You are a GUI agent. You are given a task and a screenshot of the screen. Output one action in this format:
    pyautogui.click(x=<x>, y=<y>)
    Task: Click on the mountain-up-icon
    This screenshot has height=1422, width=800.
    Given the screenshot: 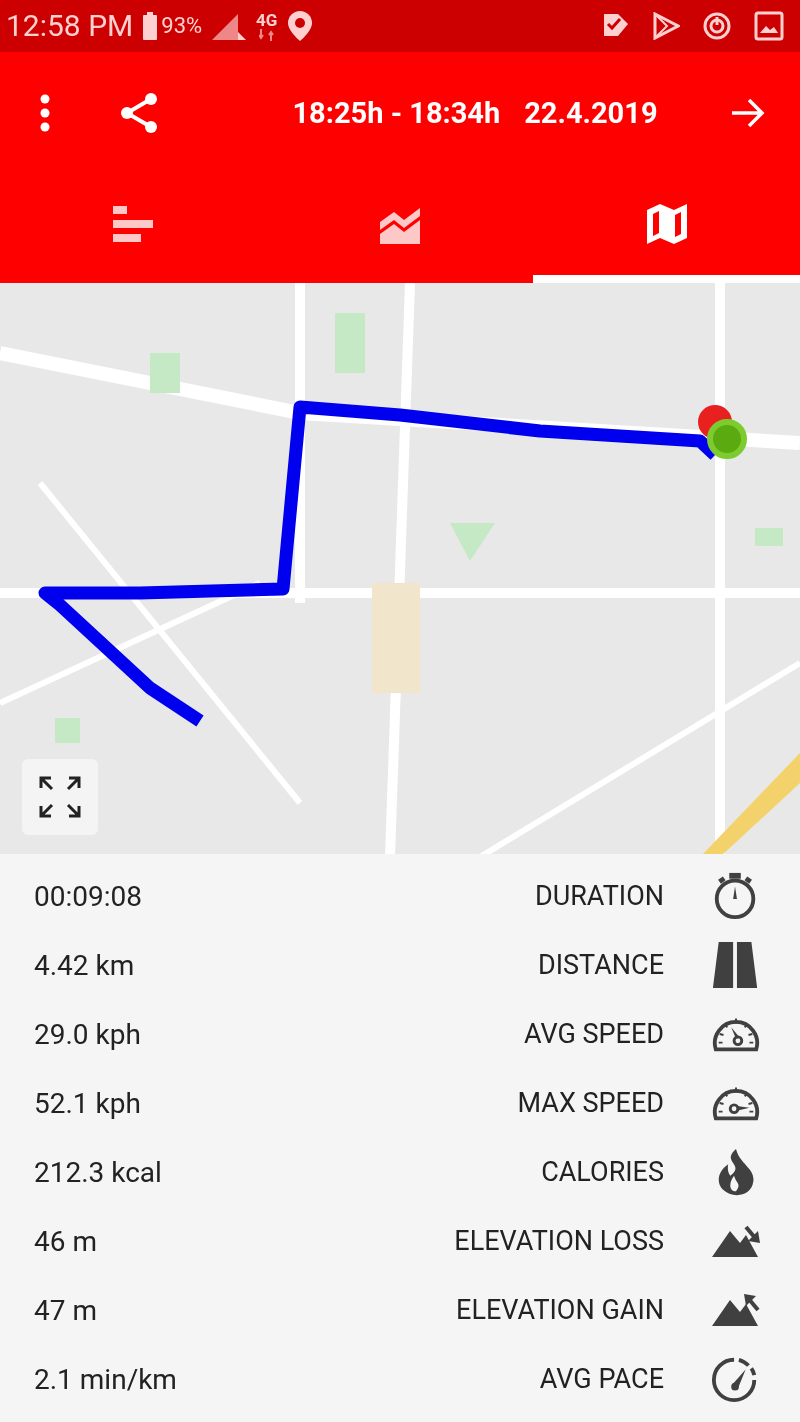 What is the action you would take?
    pyautogui.click(x=736, y=1310)
    